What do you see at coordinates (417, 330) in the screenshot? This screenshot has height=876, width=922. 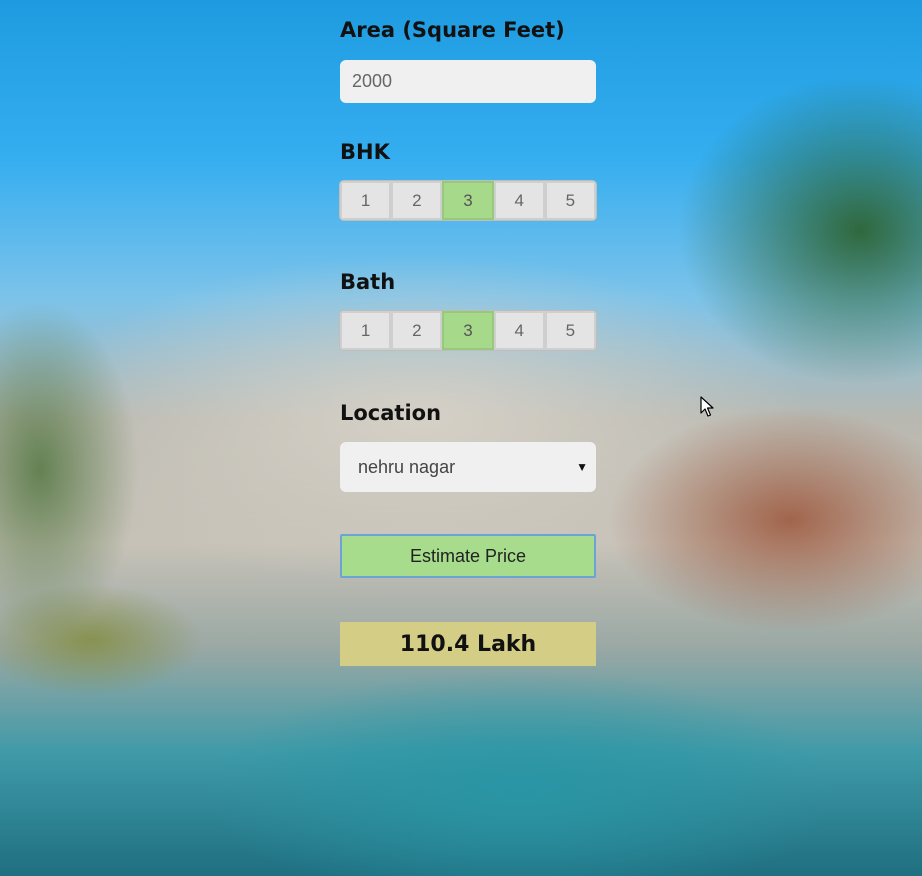 I see `bath-option-2: 2` at bounding box center [417, 330].